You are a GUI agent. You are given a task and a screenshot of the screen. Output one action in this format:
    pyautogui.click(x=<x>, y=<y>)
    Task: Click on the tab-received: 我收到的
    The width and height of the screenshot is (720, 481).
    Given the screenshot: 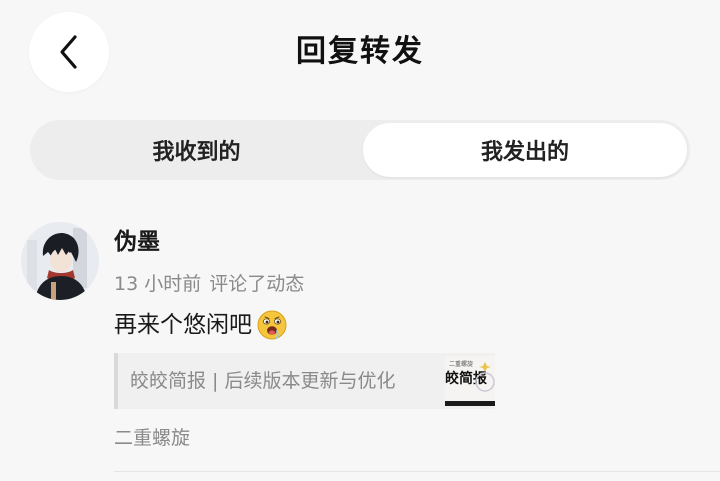 What is the action you would take?
    pyautogui.click(x=196, y=150)
    